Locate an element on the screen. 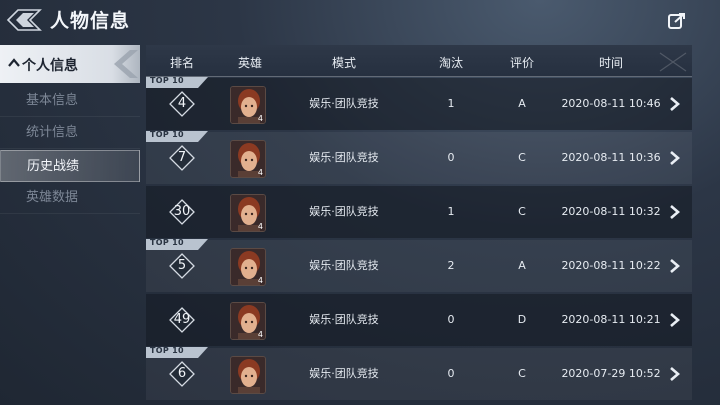 The image size is (720, 405). table-row: TOP 10 5 4 娱乐·团队竞技 2 A 2020-08-11 10:22 is located at coordinates (419, 265).